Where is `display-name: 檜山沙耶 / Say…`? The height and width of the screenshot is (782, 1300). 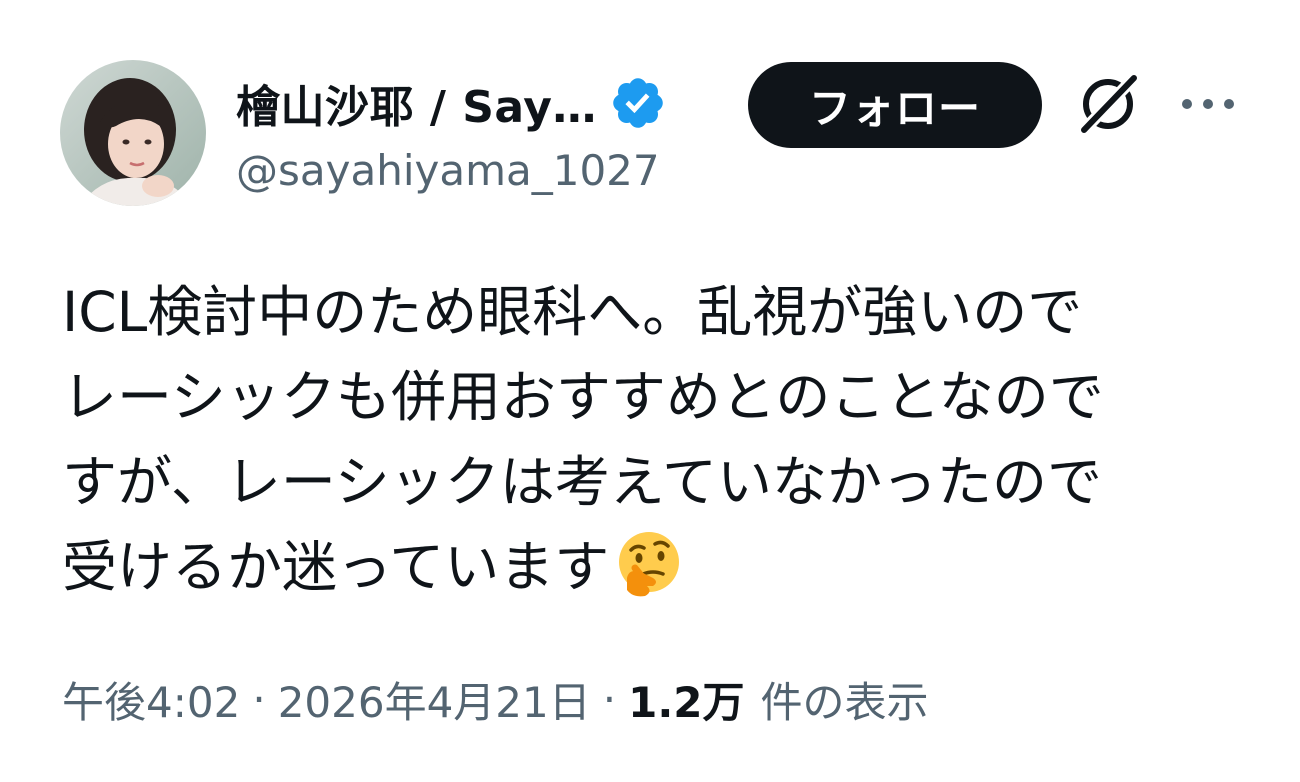
display-name: 檜山沙耶 / Say… is located at coordinates (416, 103).